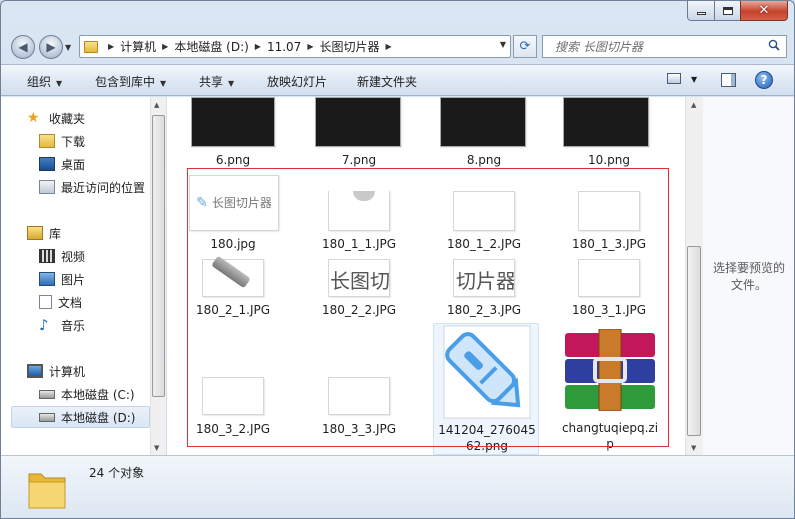 This screenshot has height=519, width=795. Describe the element at coordinates (484, 278) in the screenshot. I see `image-thumbnail: 切片器` at that location.